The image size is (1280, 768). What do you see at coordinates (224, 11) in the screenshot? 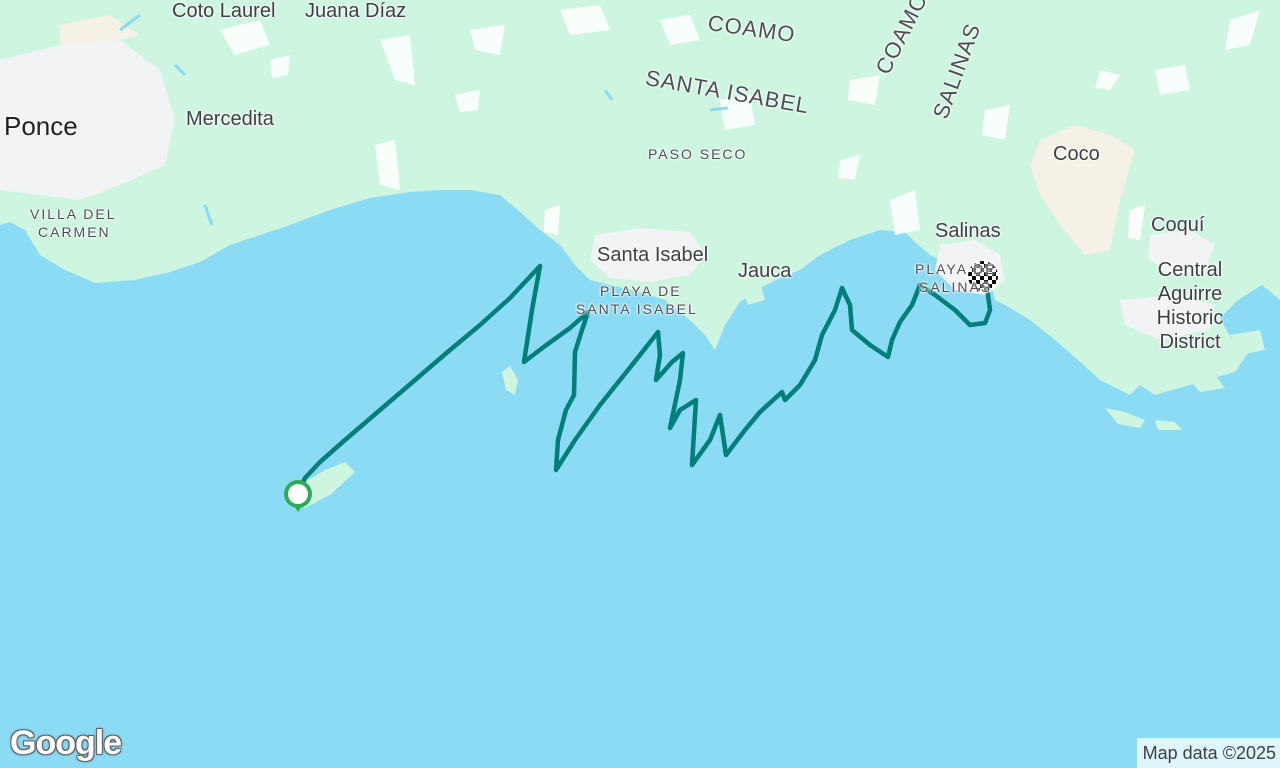
I see `label-coto-laurel: Coto Laurel` at bounding box center [224, 11].